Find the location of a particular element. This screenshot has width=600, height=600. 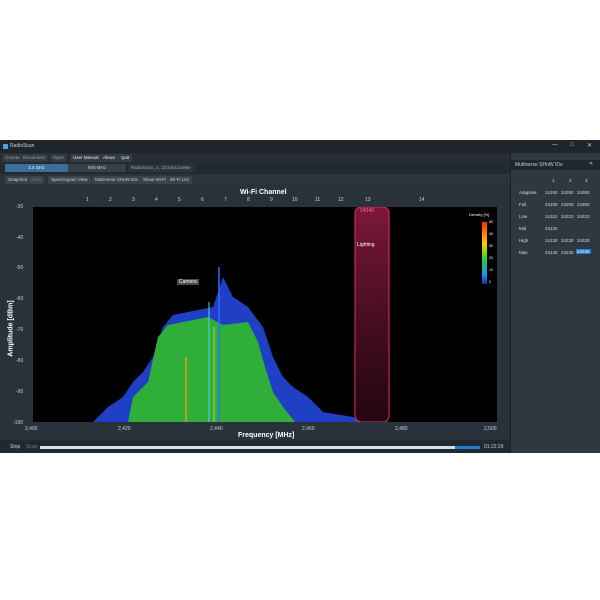

maximize-icon: □ is located at coordinates (572, 145).